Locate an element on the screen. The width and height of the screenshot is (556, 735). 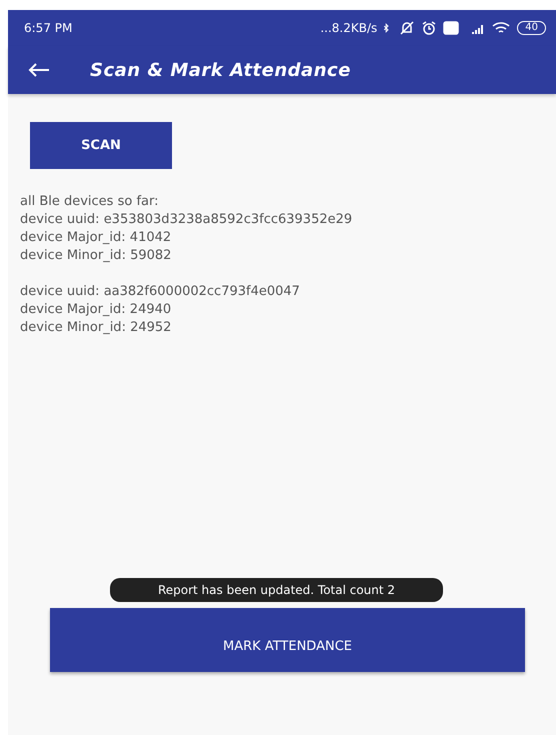
alarm-icon is located at coordinates (429, 28).